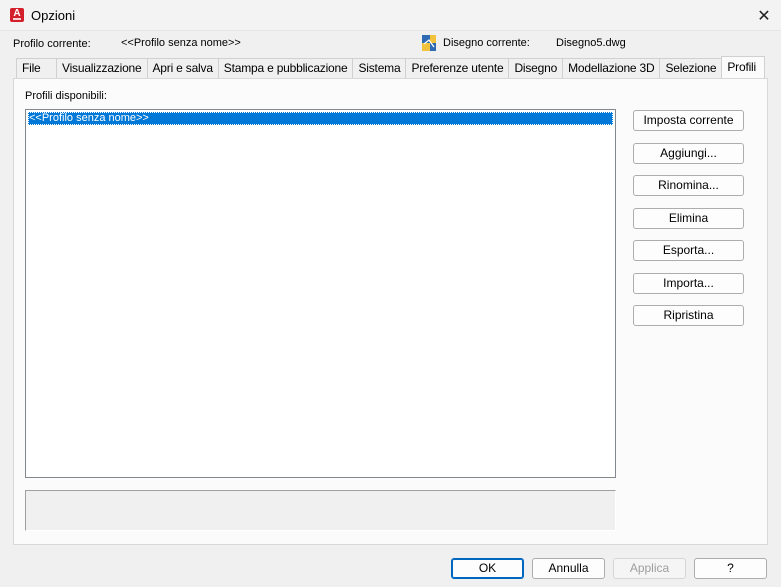 This screenshot has height=587, width=781. What do you see at coordinates (36, 68) in the screenshot?
I see `tab-file: File` at bounding box center [36, 68].